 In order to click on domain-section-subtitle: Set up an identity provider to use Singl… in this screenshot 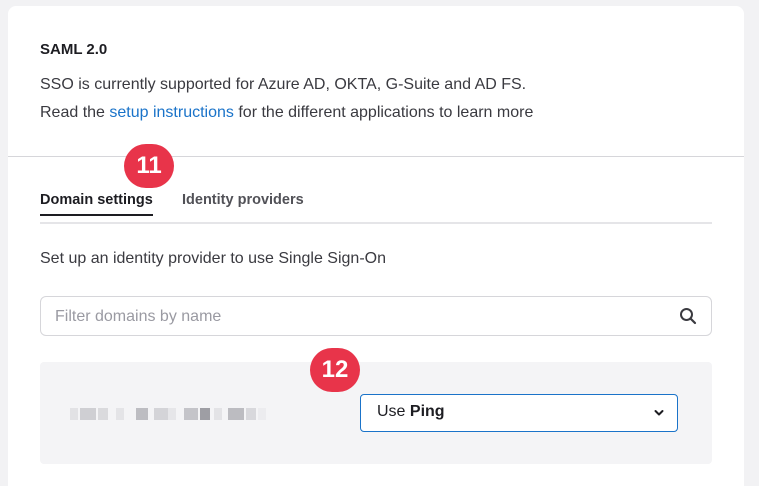, I will do `click(213, 258)`.